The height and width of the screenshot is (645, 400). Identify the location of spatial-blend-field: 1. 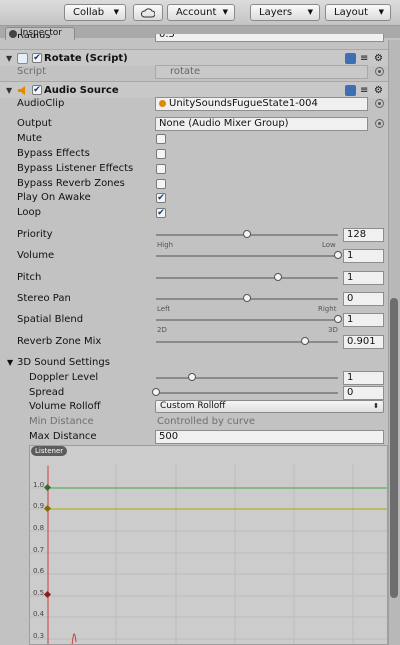
(363, 320).